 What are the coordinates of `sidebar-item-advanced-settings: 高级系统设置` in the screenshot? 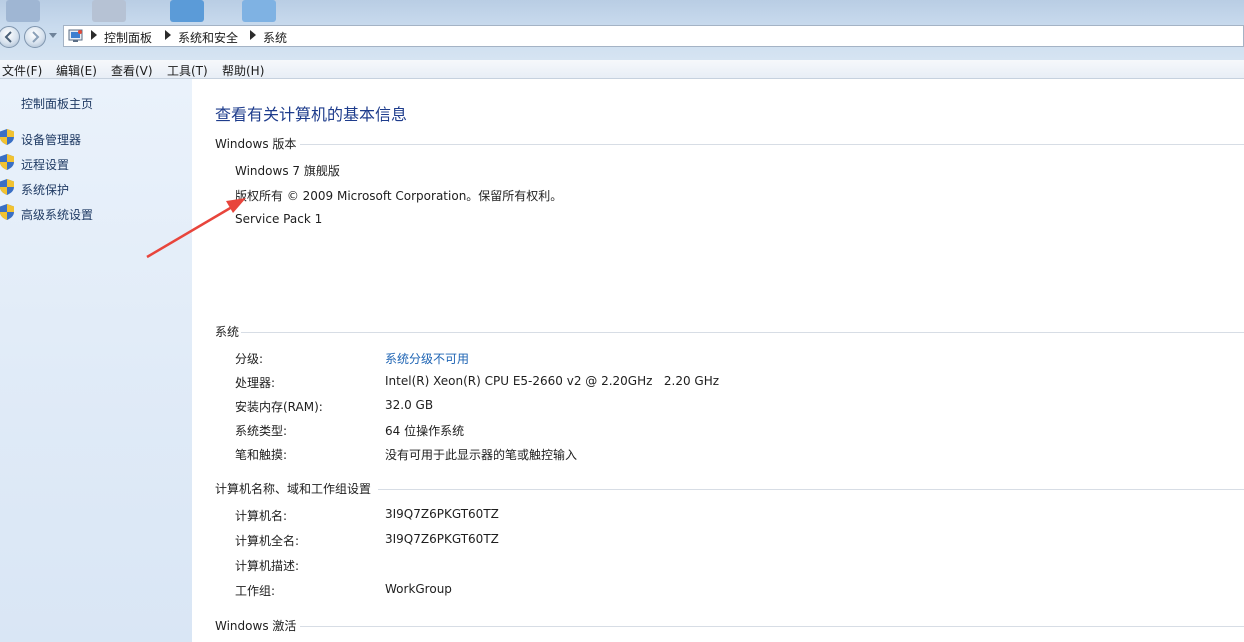 It's located at (95, 213).